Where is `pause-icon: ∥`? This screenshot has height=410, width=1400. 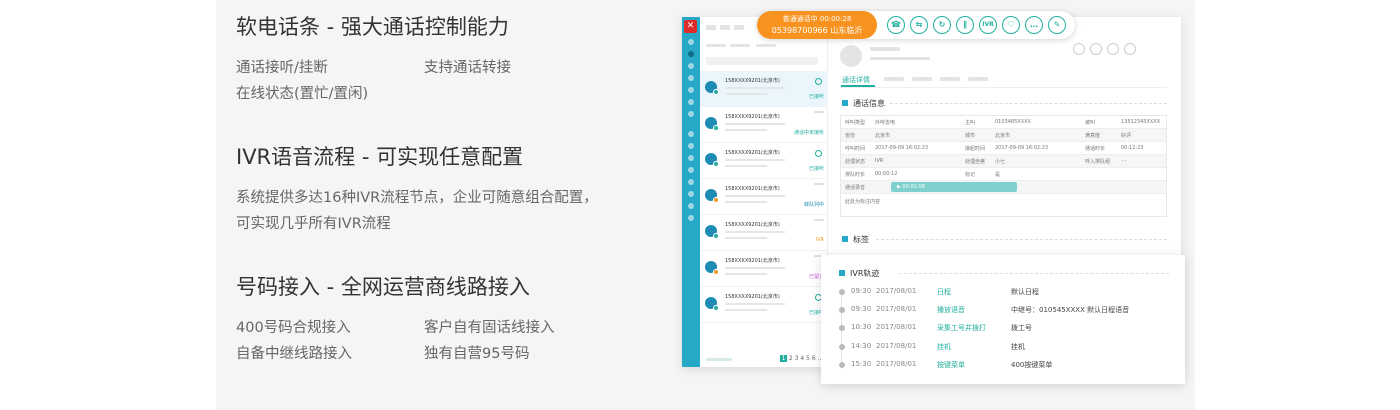
pause-icon: ∥ is located at coordinates (965, 25).